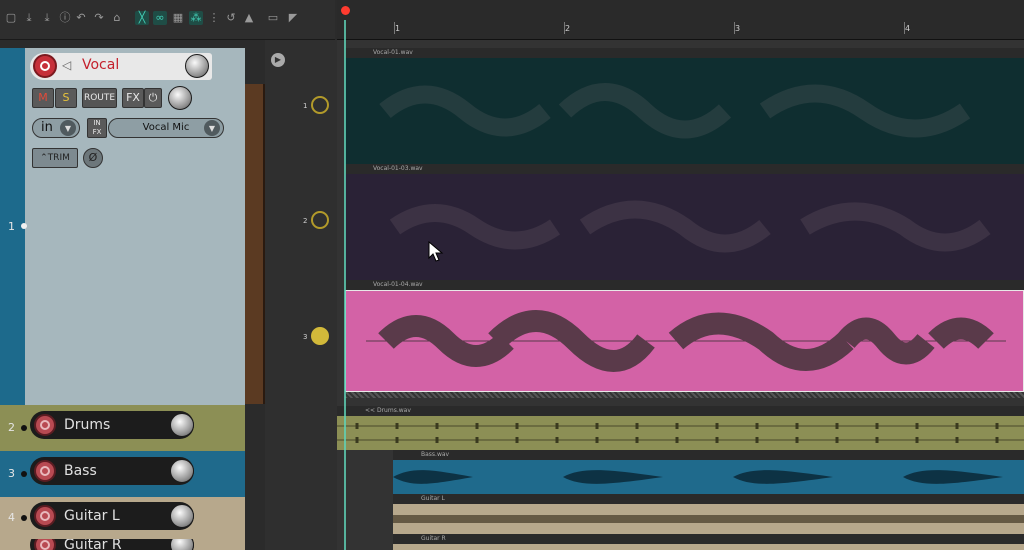 This screenshot has height=550, width=1024. What do you see at coordinates (684, 169) in the screenshot?
I see `item-label: Vocal-01-03.wav` at bounding box center [684, 169].